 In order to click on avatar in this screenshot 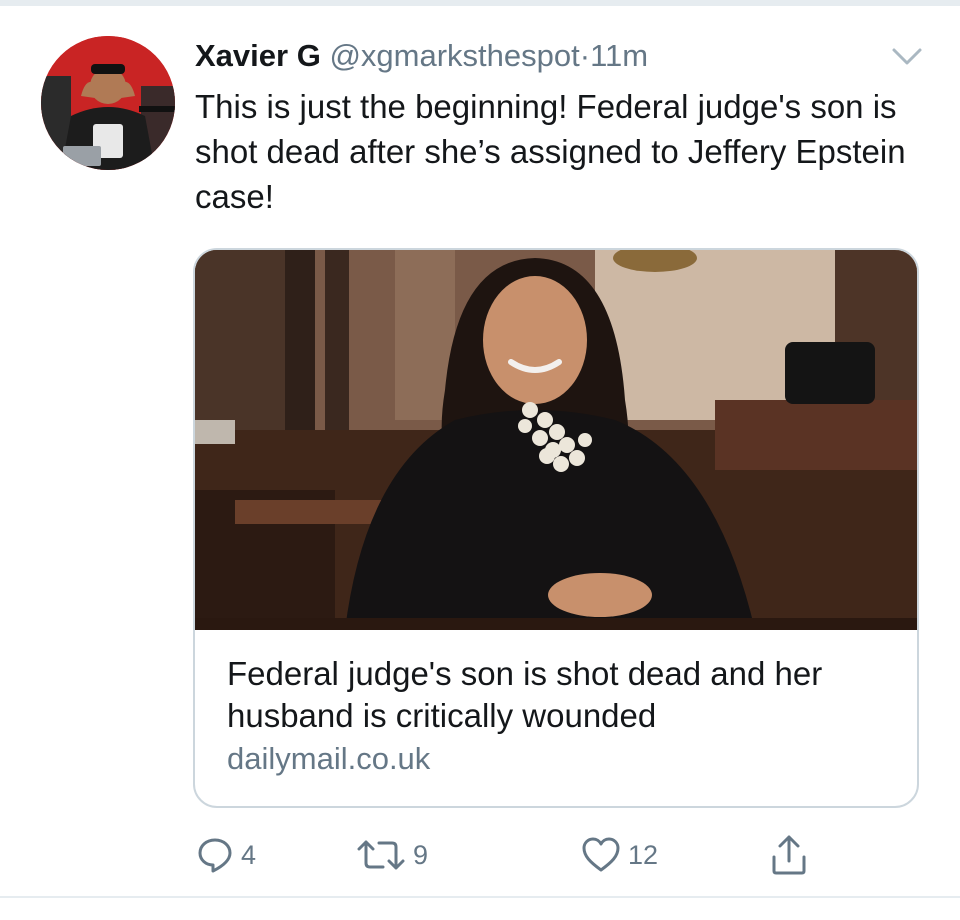, I will do `click(108, 103)`.